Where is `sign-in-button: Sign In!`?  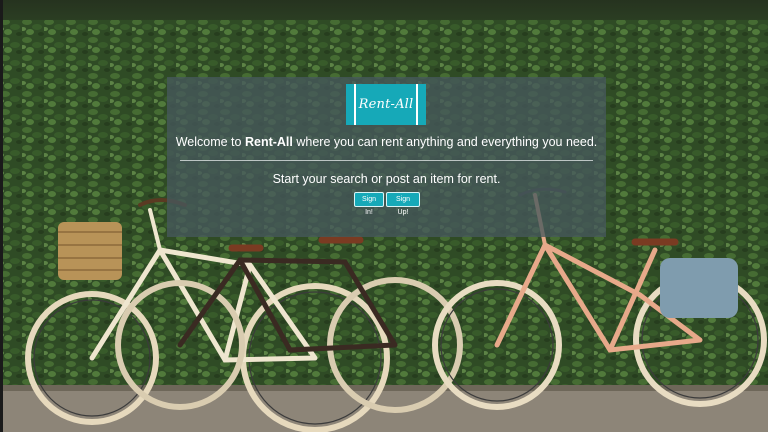
sign-in-button: Sign In! is located at coordinates (369, 204).